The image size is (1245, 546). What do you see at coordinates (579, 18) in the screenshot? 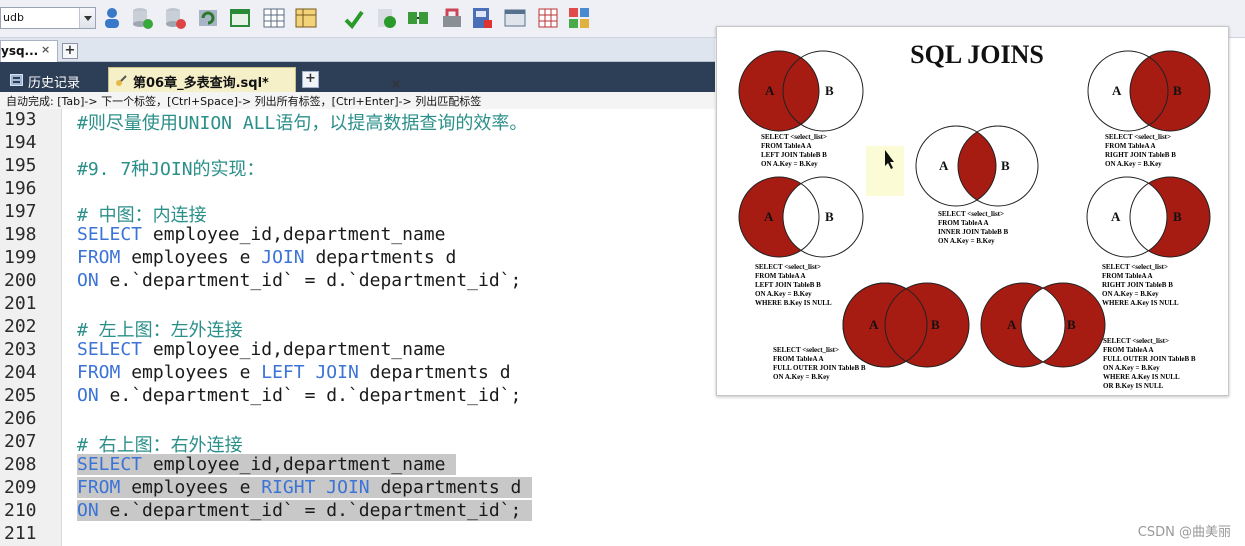
I see `schema-sync-icon` at bounding box center [579, 18].